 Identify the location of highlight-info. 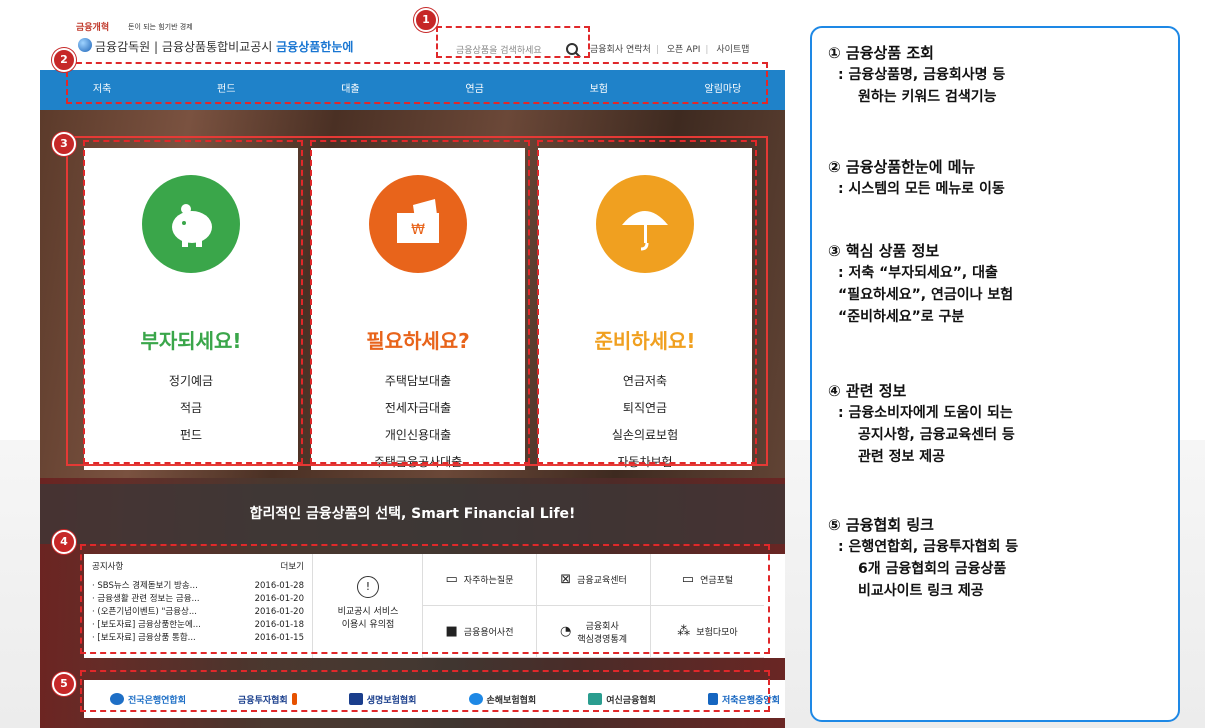
(425, 599).